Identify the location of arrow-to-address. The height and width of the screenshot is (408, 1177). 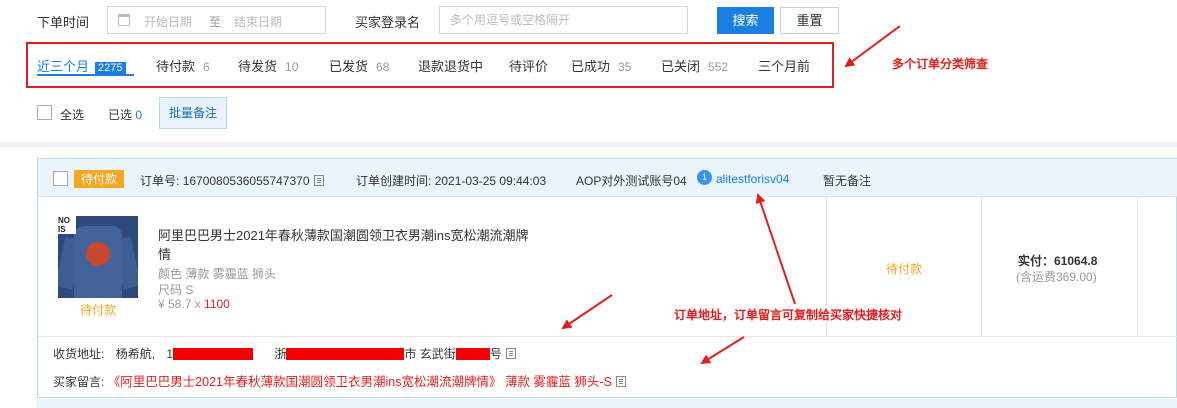
(587, 312).